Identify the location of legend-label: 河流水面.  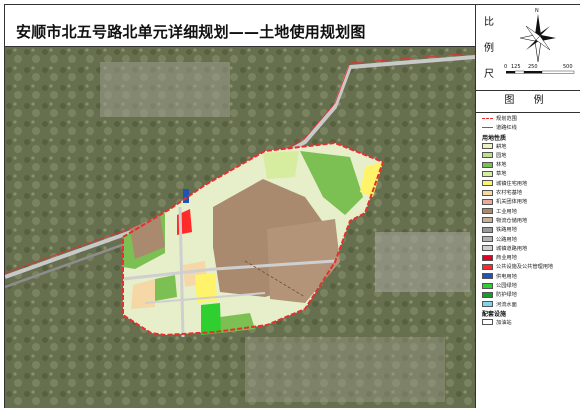
(506, 304).